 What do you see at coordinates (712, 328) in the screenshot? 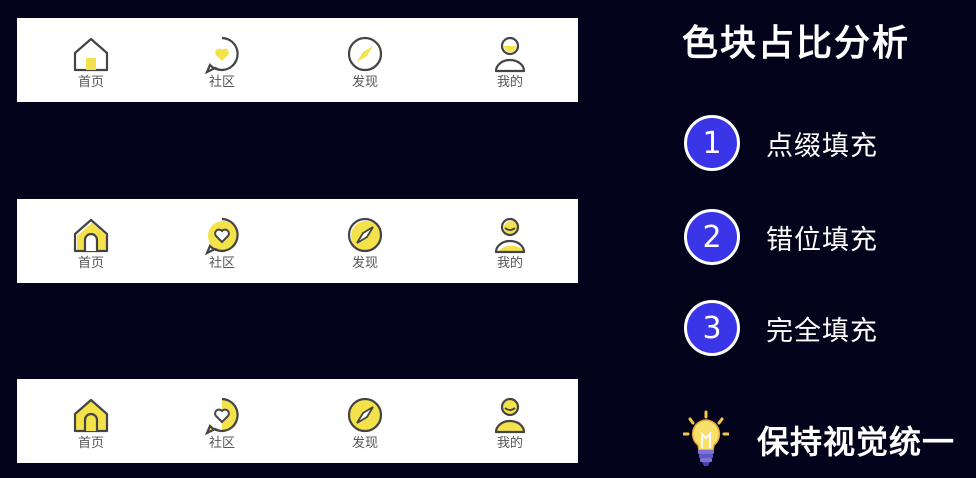
I see `number-badge: 3` at bounding box center [712, 328].